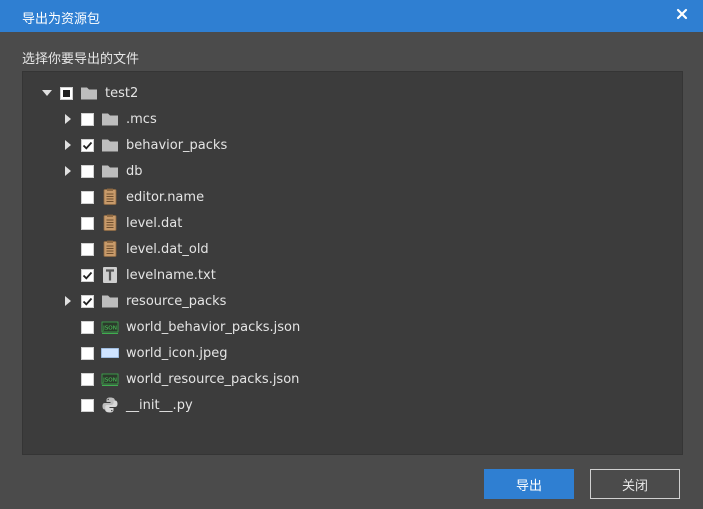  I want to click on tree-item-label: test2, so click(122, 93).